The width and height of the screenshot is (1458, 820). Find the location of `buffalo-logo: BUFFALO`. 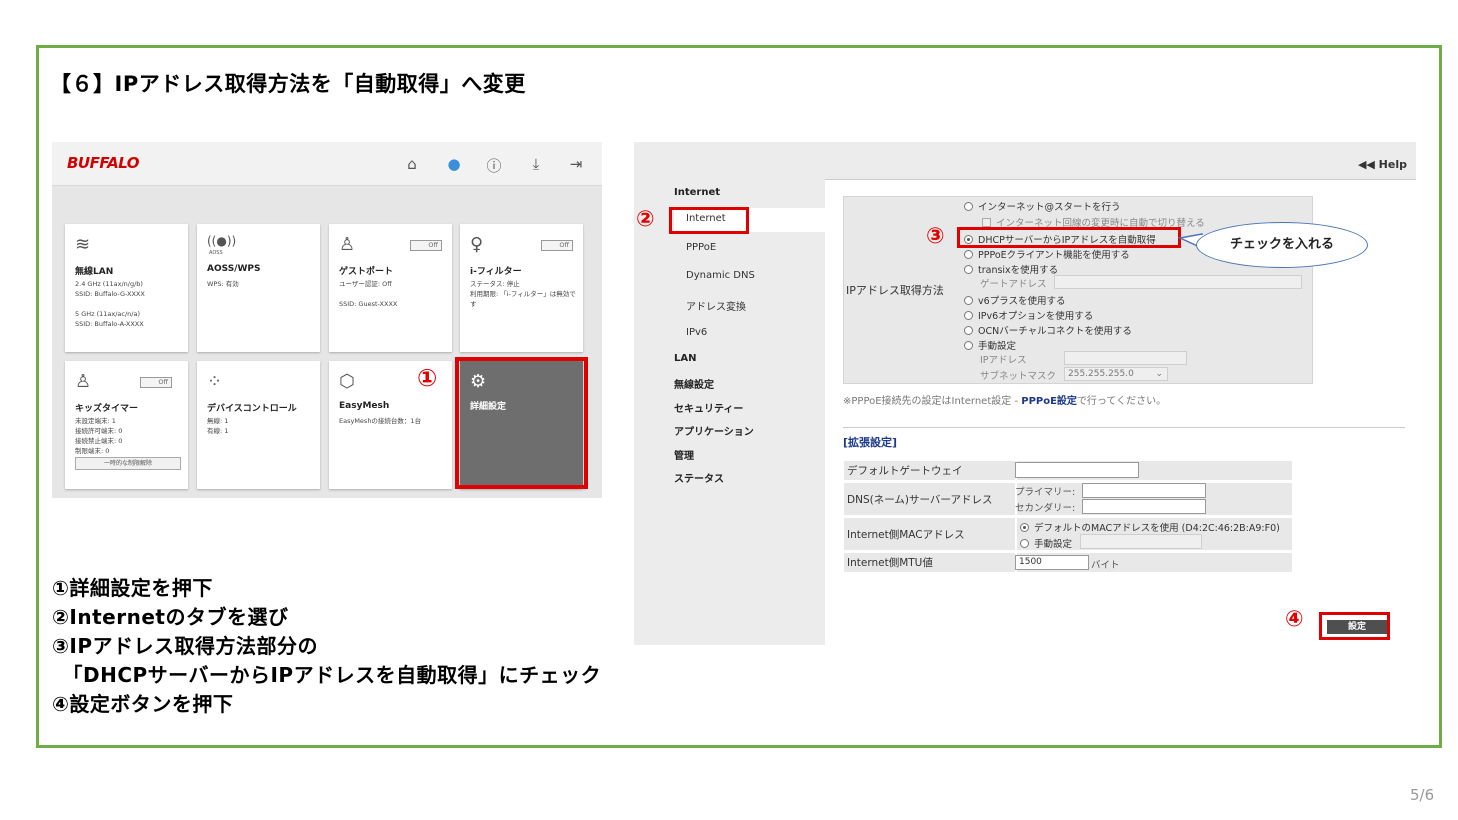

buffalo-logo: BUFFALO is located at coordinates (103, 163).